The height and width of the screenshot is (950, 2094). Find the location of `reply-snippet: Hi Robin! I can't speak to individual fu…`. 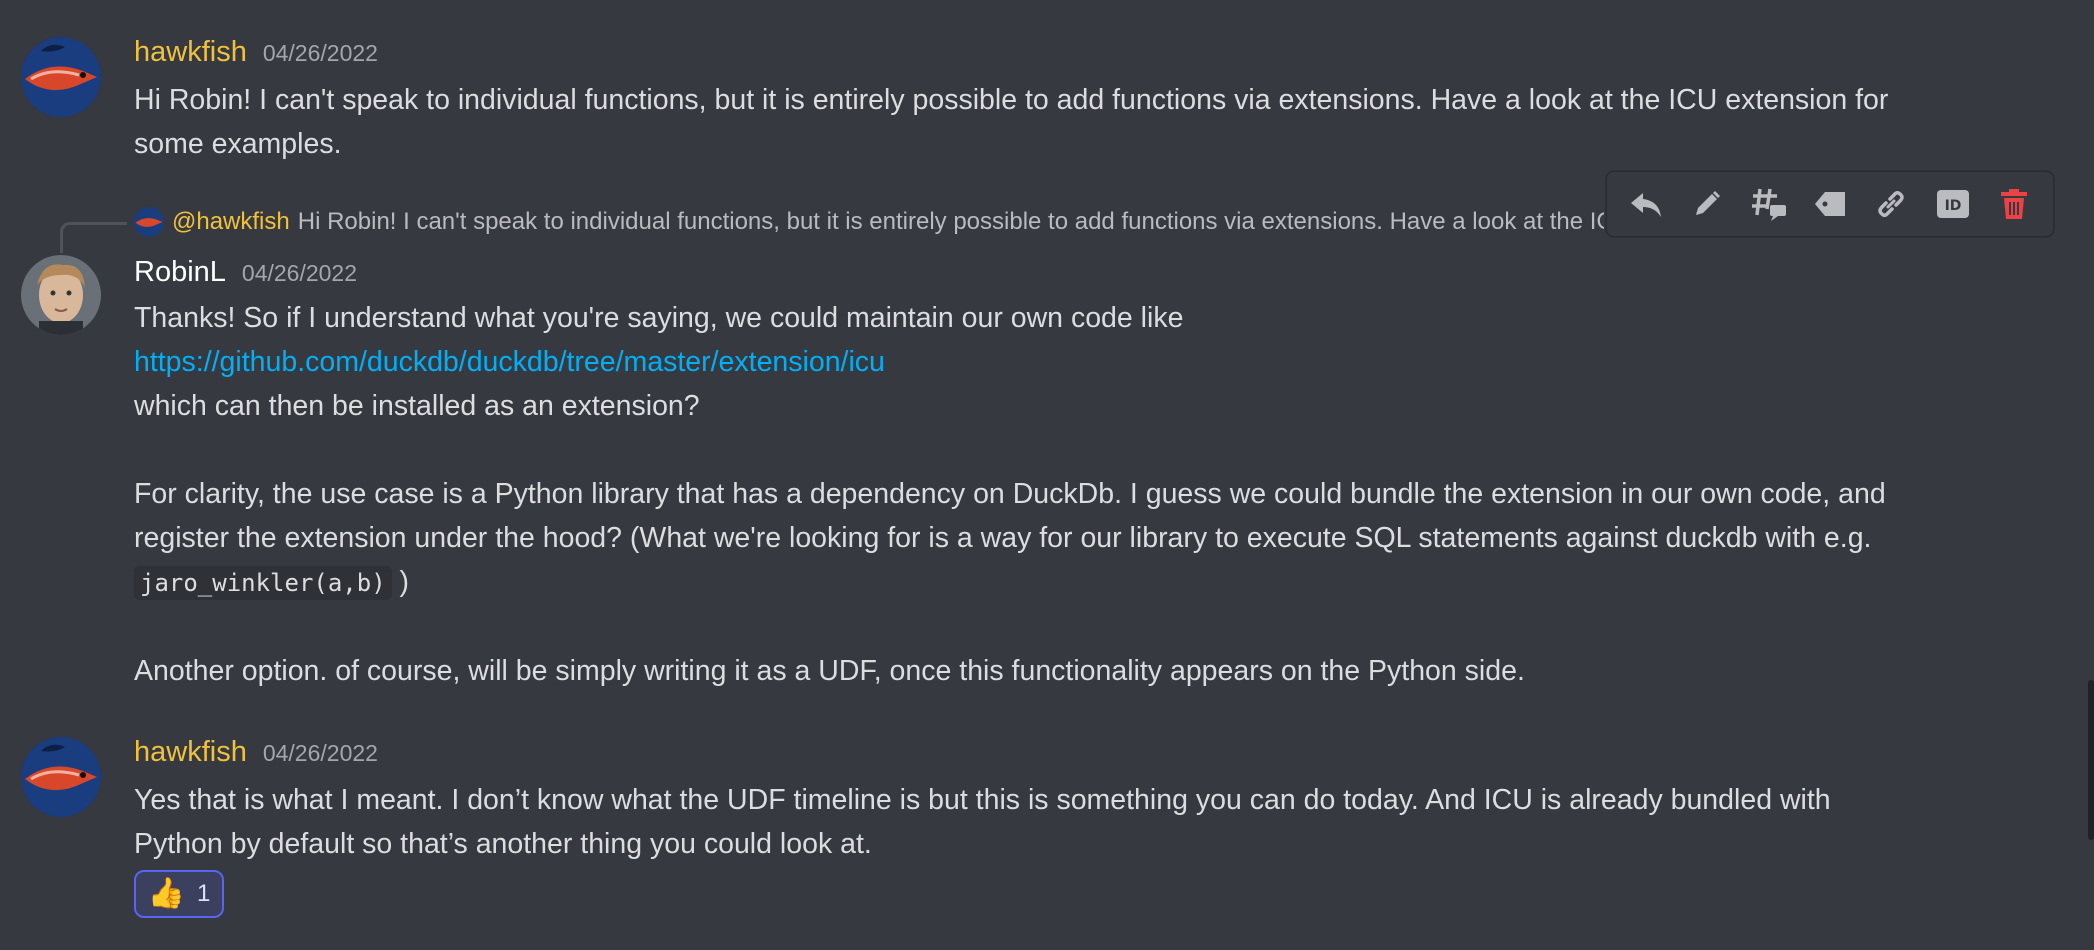

reply-snippet: Hi Robin! I can't speak to individual fu… is located at coordinates (951, 222).